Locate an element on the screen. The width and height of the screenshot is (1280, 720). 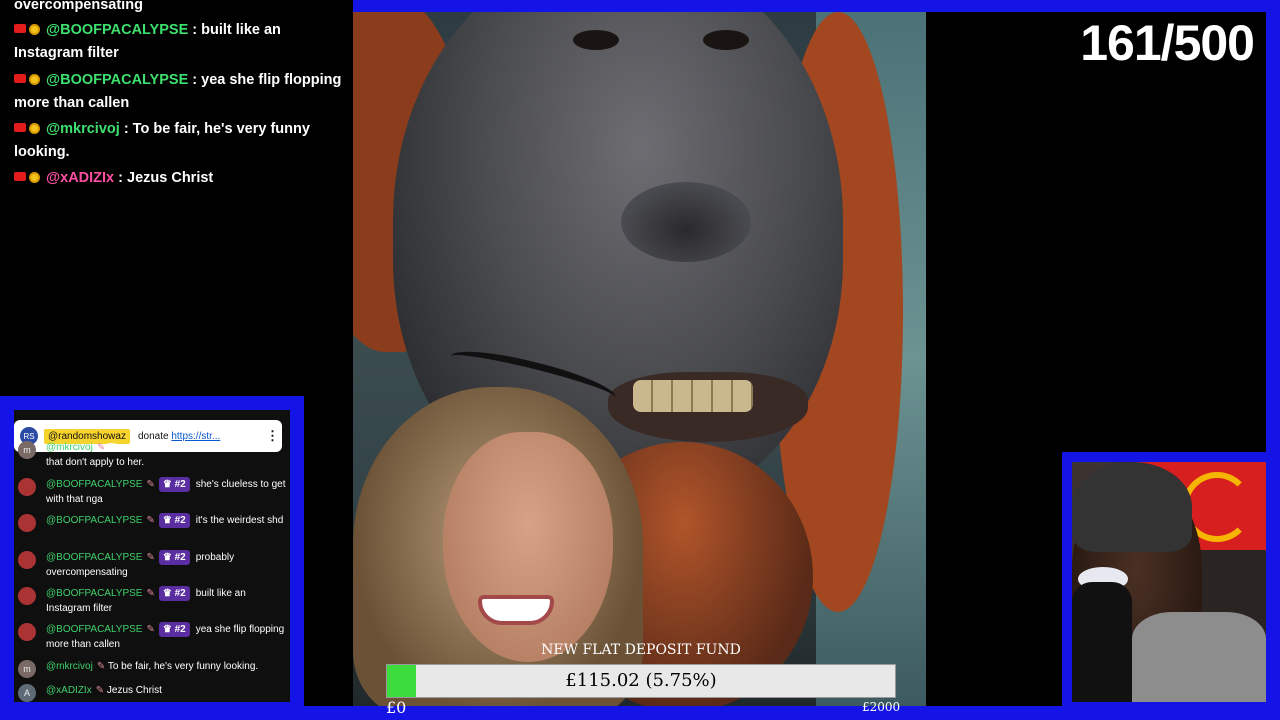
chat-line: @xADIZIx : Jezus Christ is located at coordinates (179, 178).